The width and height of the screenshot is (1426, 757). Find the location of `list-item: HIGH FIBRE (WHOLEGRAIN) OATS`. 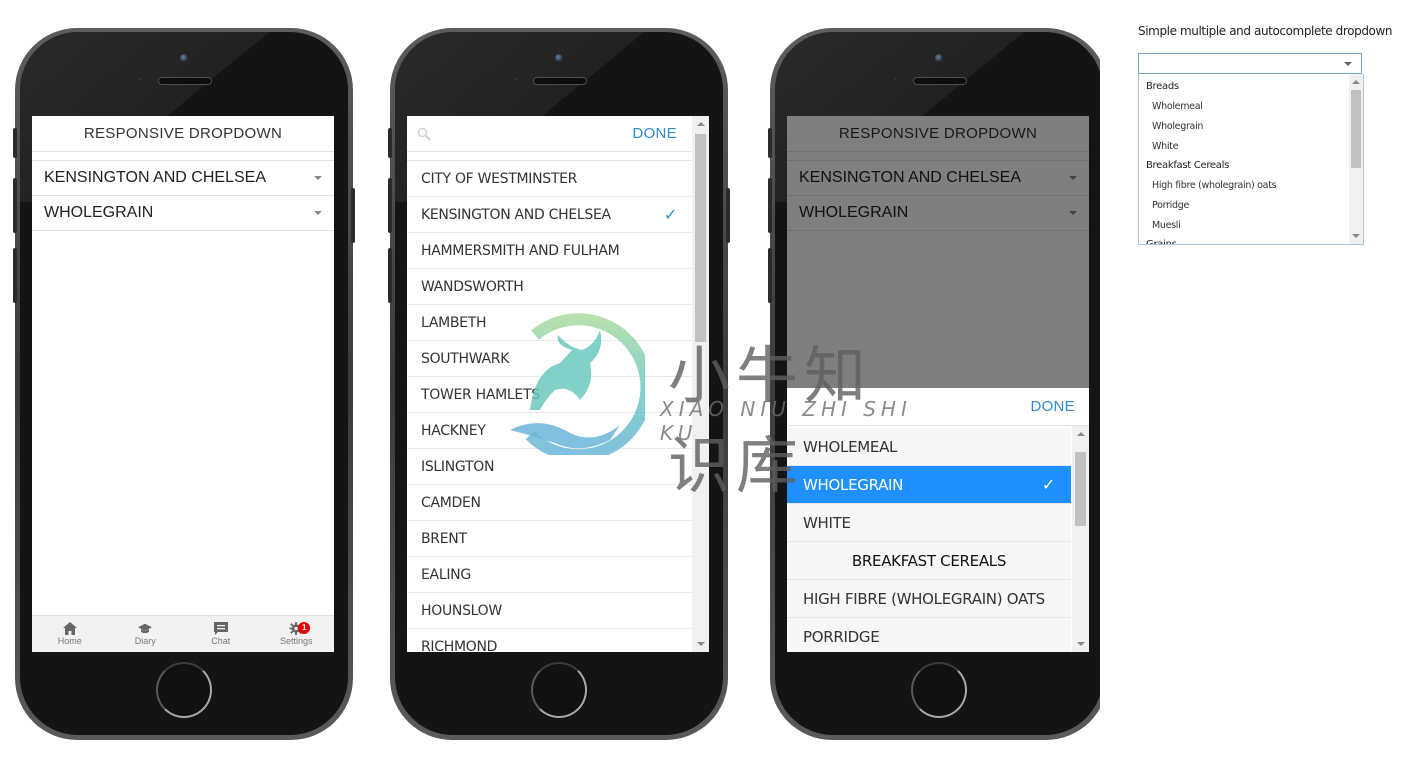

list-item: HIGH FIBRE (WHOLEGRAIN) OATS is located at coordinates (929, 599).